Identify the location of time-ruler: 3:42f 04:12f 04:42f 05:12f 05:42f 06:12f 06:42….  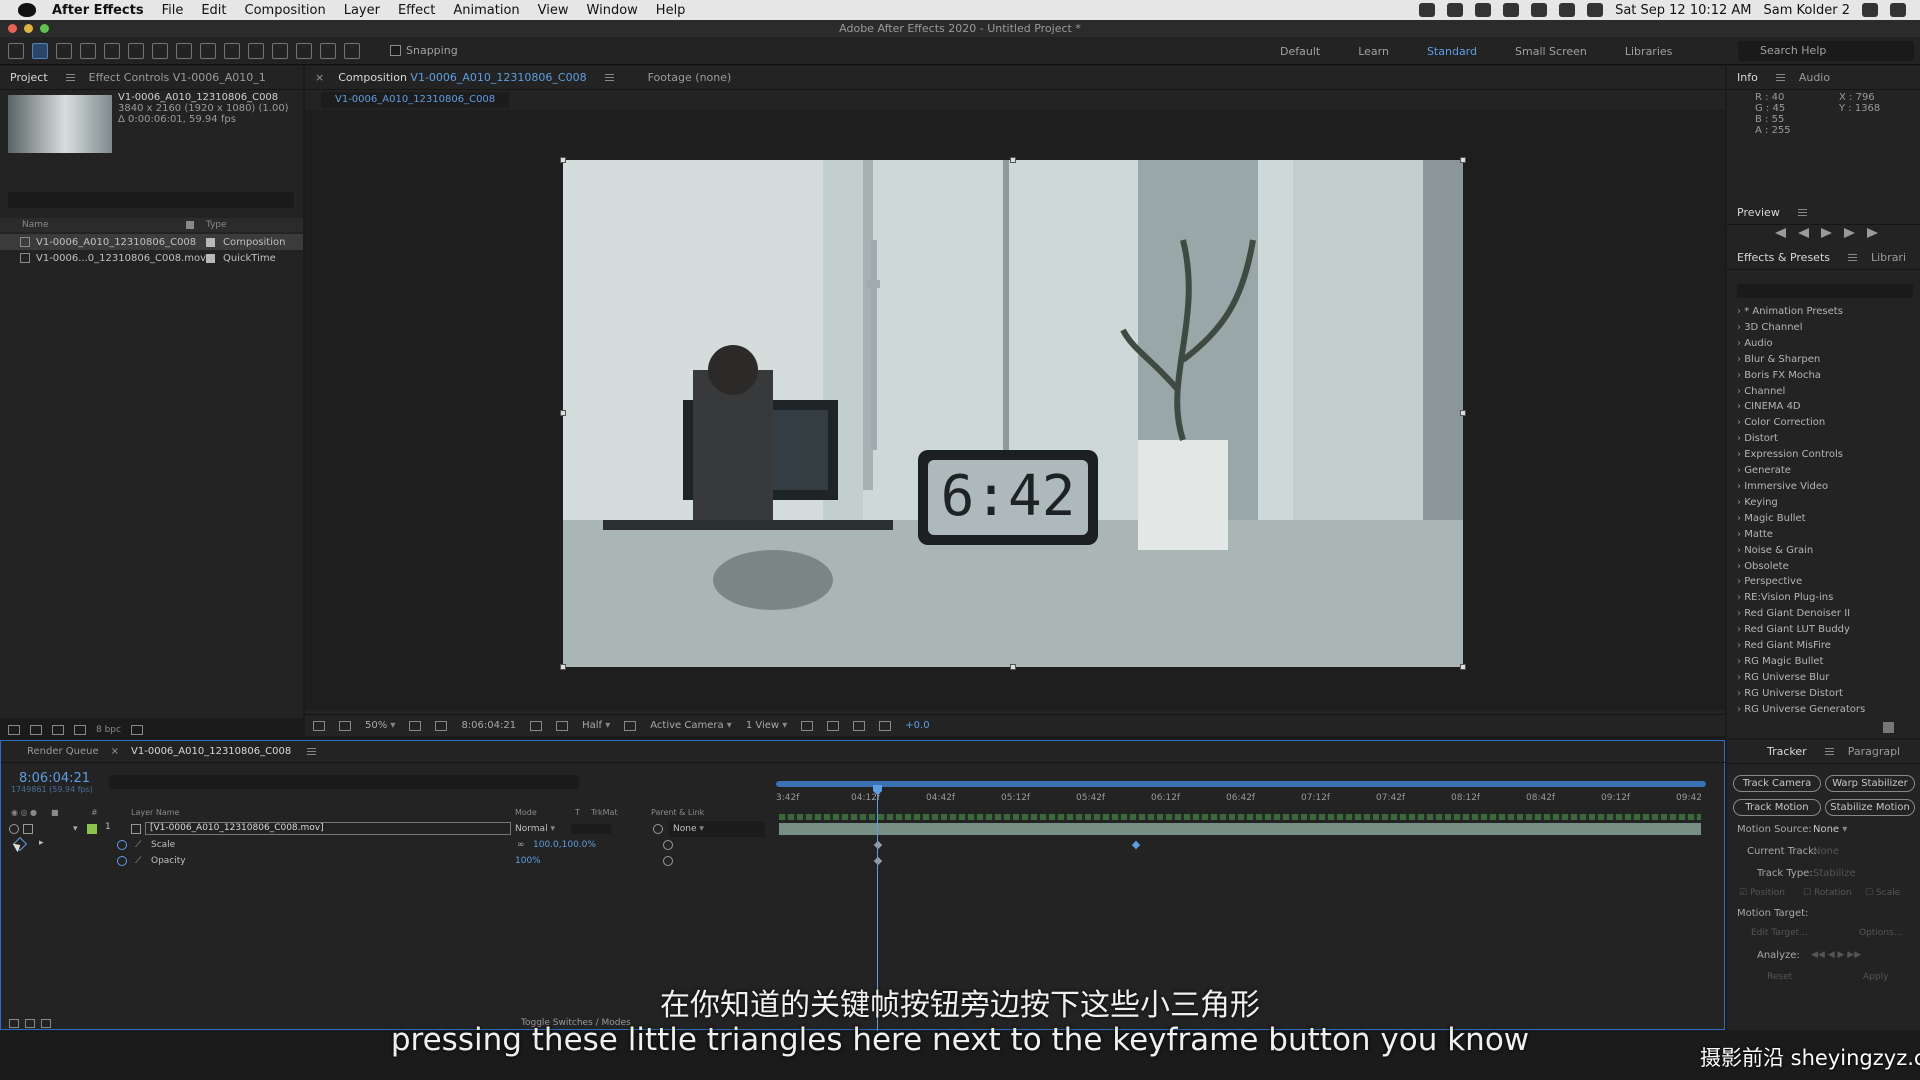
(1241, 796).